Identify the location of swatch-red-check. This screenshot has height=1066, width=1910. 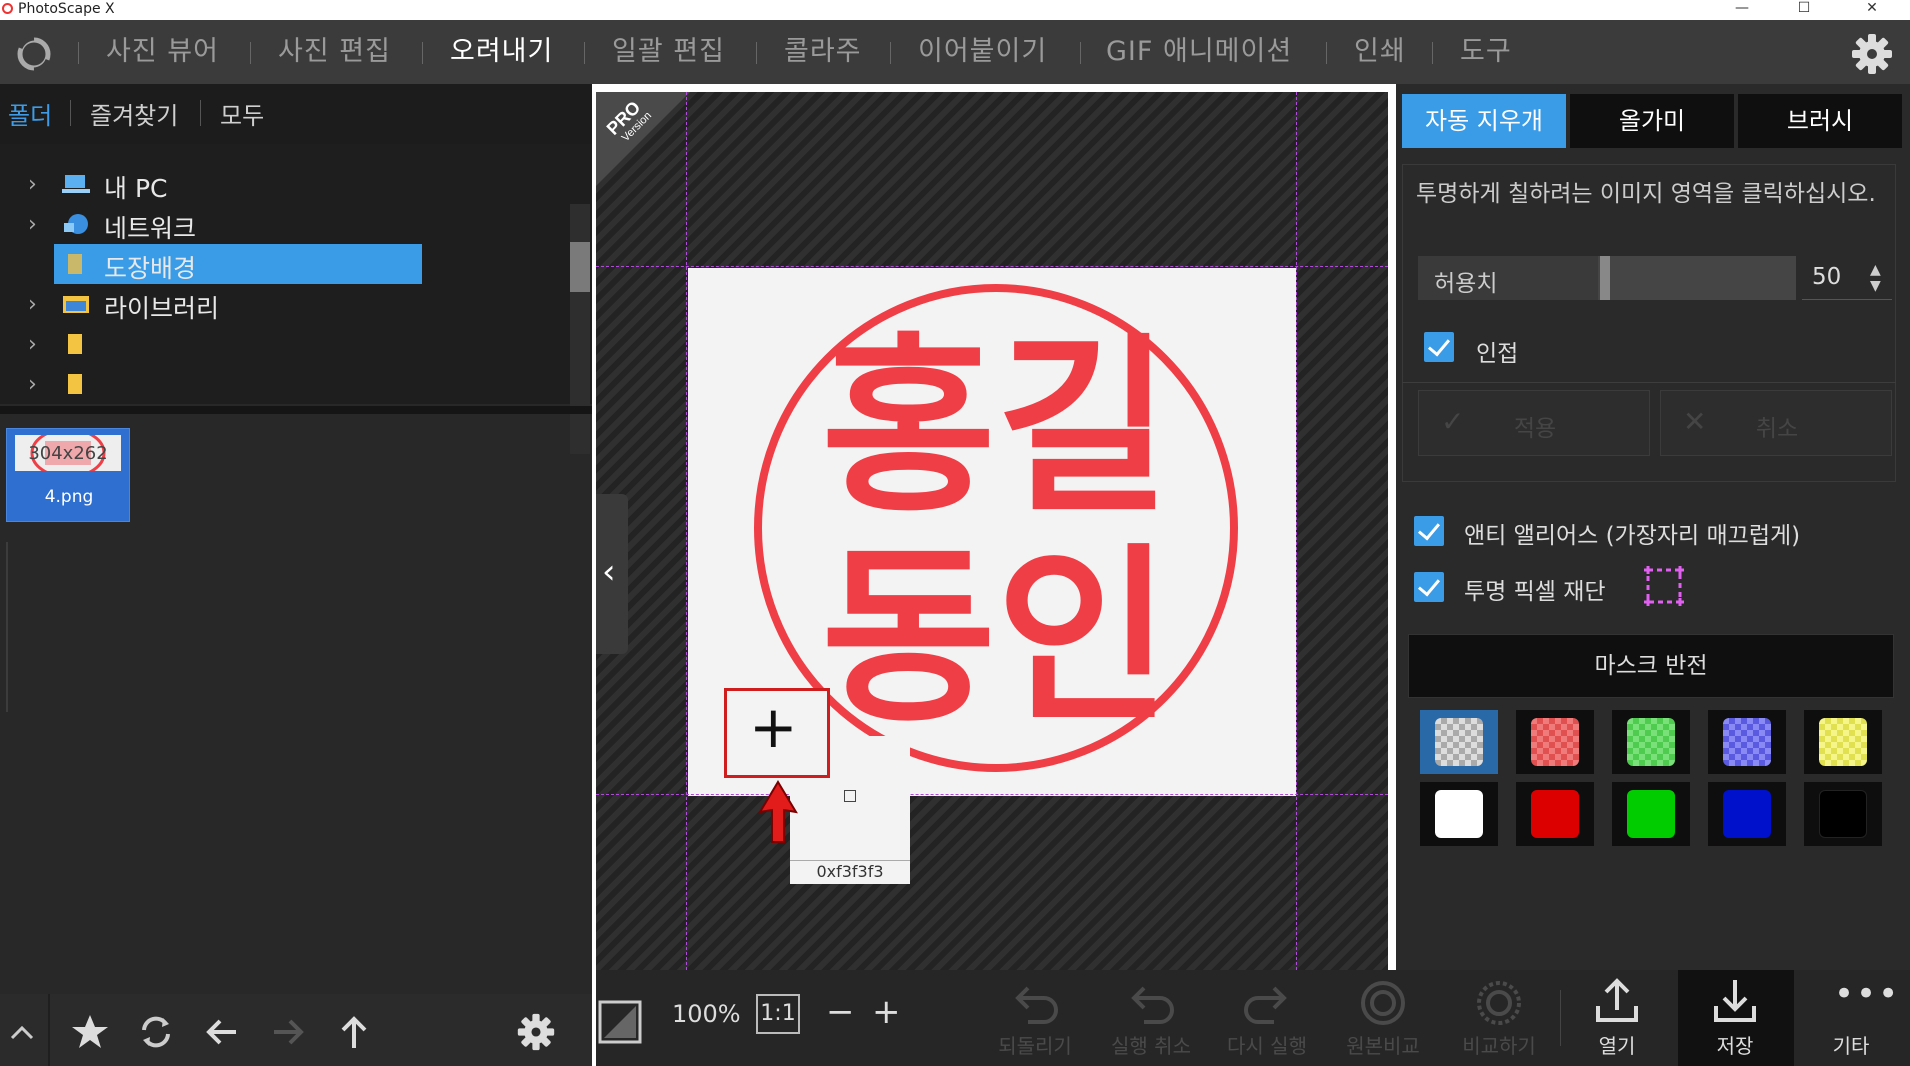
(1555, 742).